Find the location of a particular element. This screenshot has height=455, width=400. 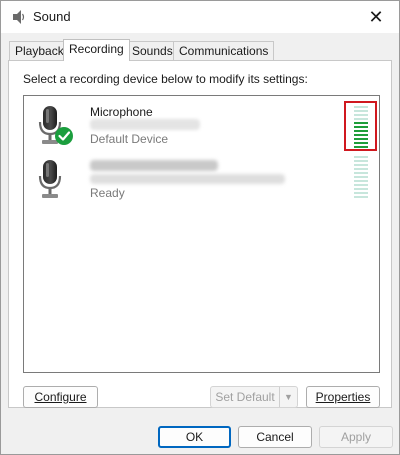

configure-button: Configure is located at coordinates (60, 397).